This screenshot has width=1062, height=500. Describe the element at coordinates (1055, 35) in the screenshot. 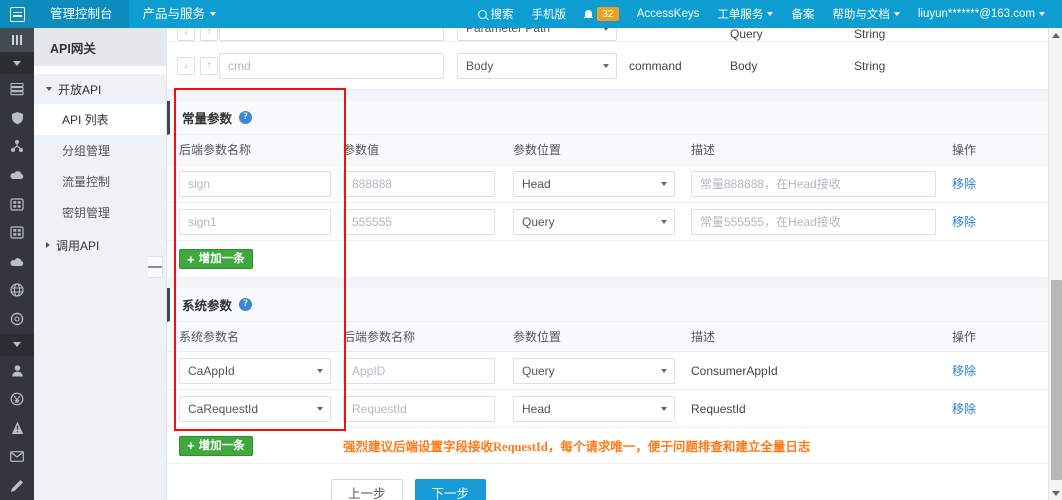

I see `scrollbar-up-arrow` at that location.